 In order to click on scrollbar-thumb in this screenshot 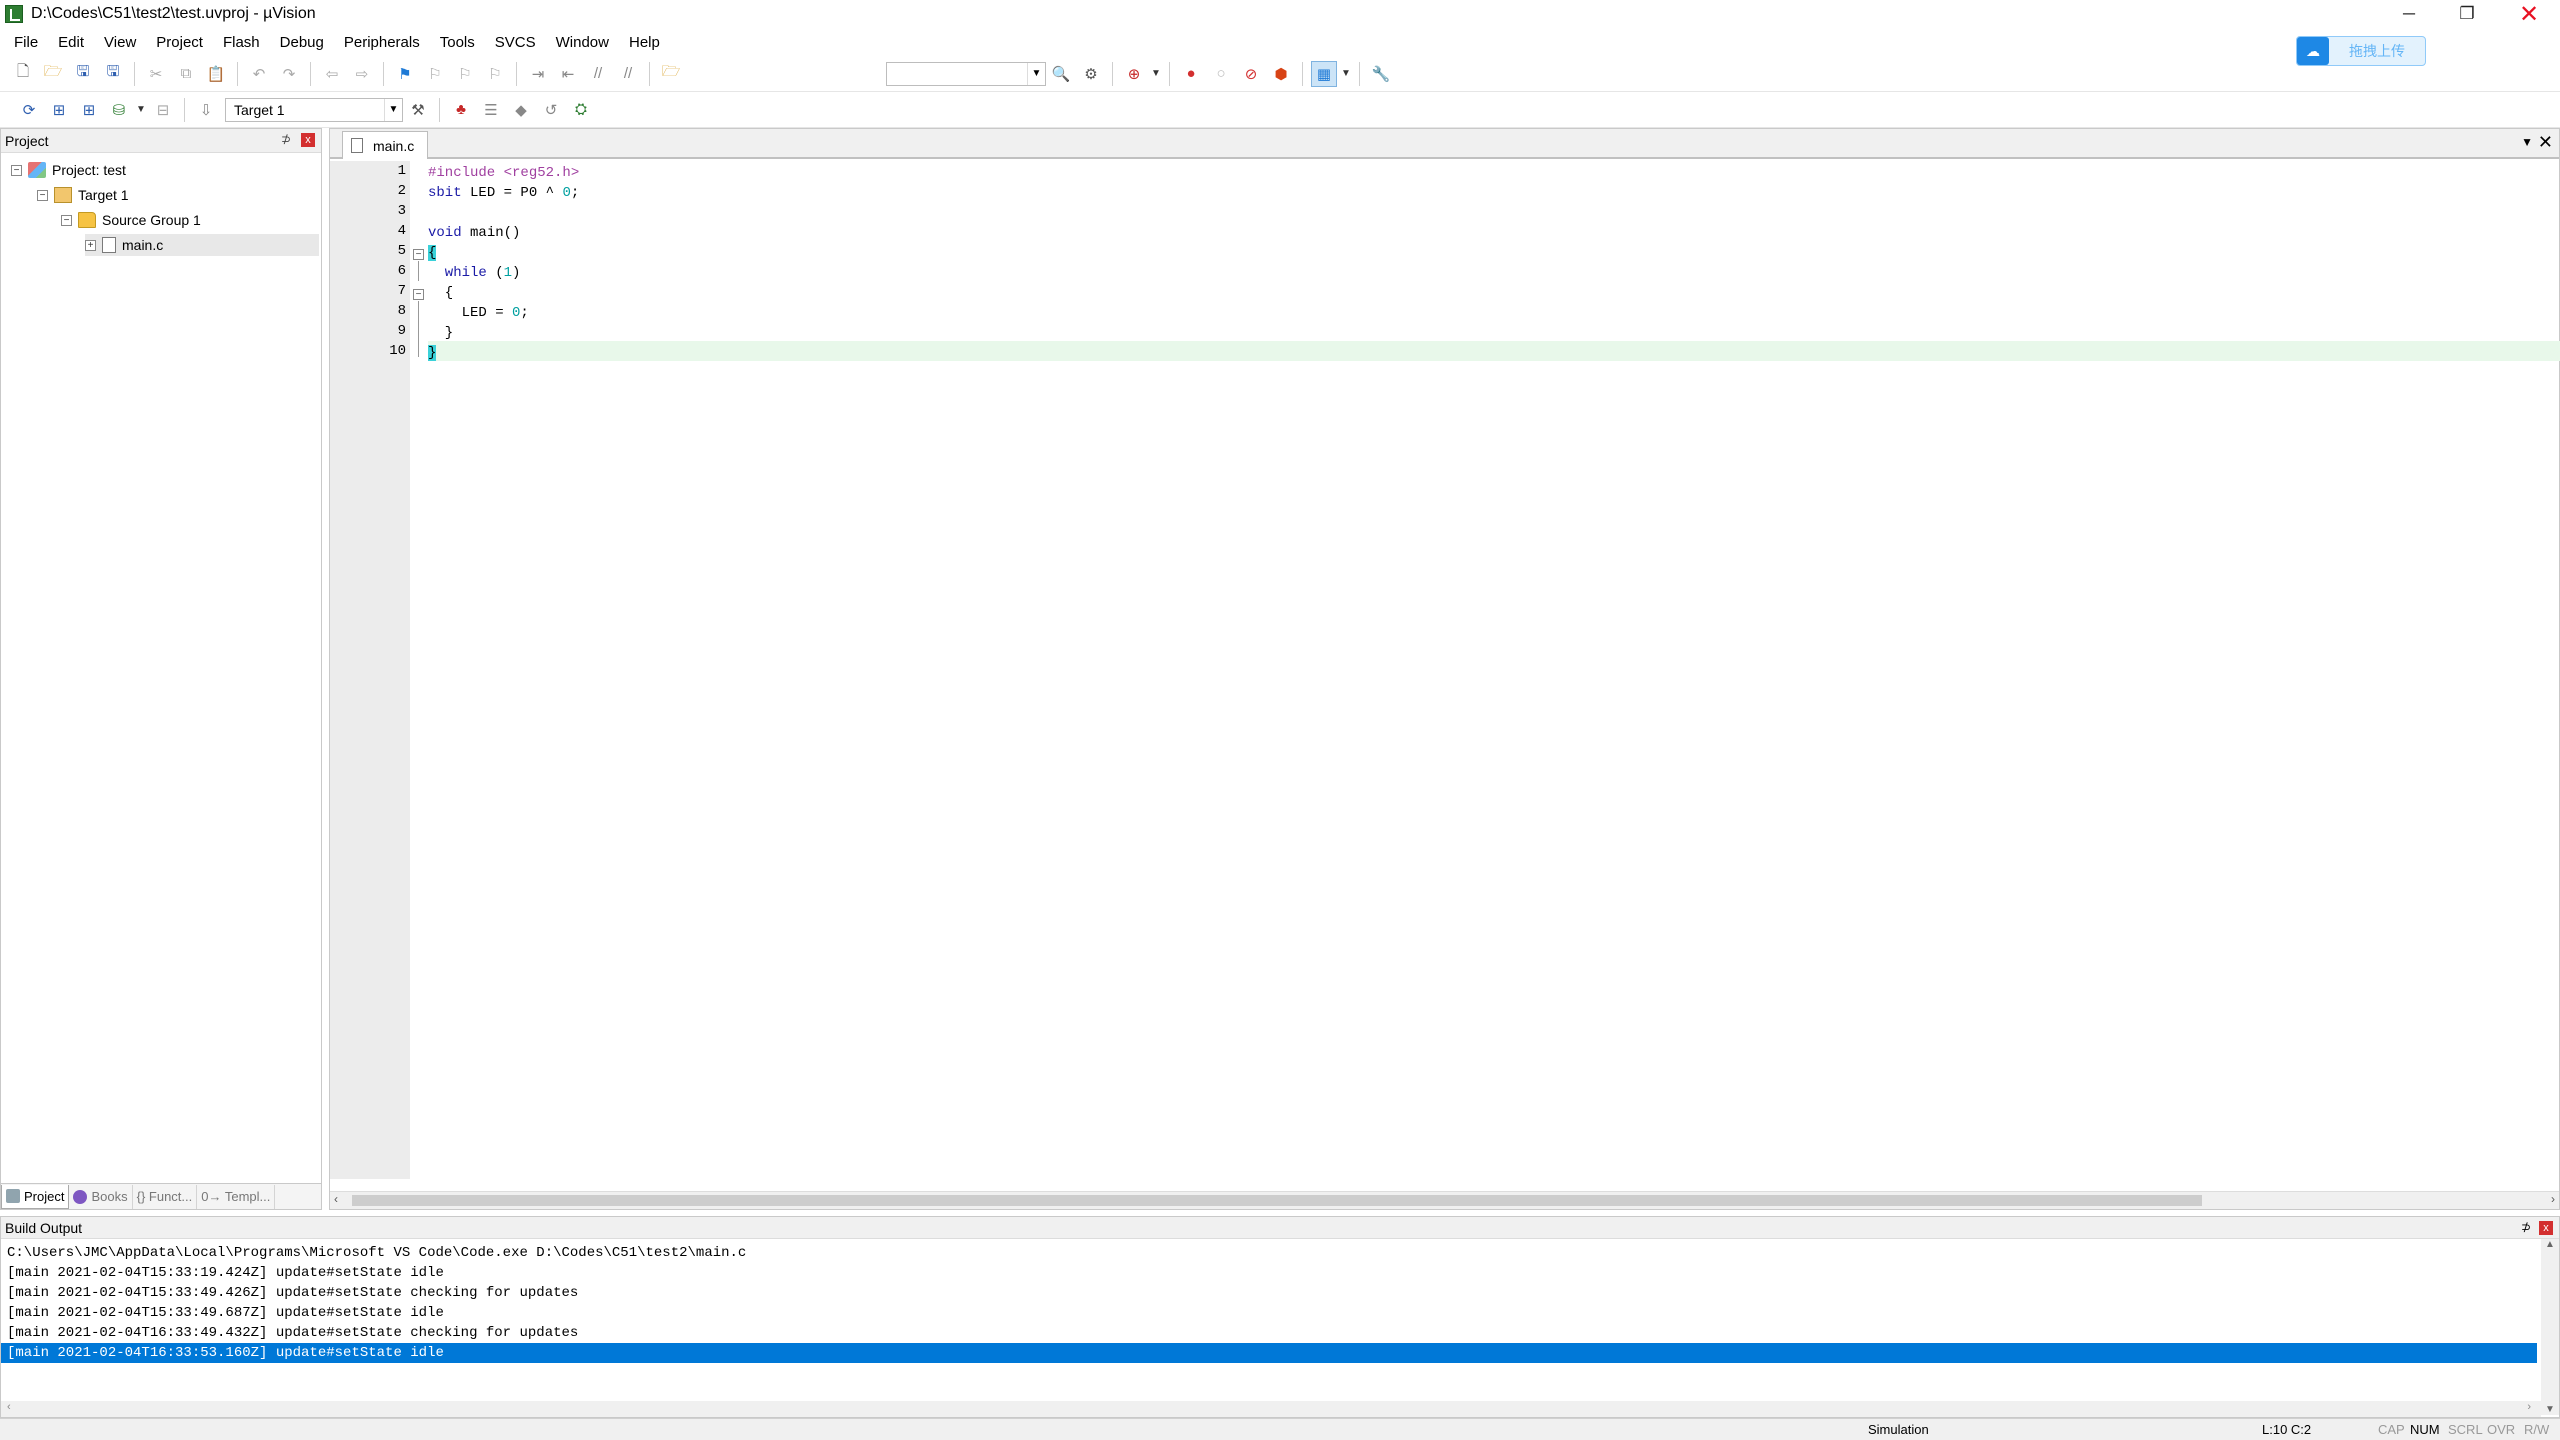, I will do `click(1277, 1200)`.